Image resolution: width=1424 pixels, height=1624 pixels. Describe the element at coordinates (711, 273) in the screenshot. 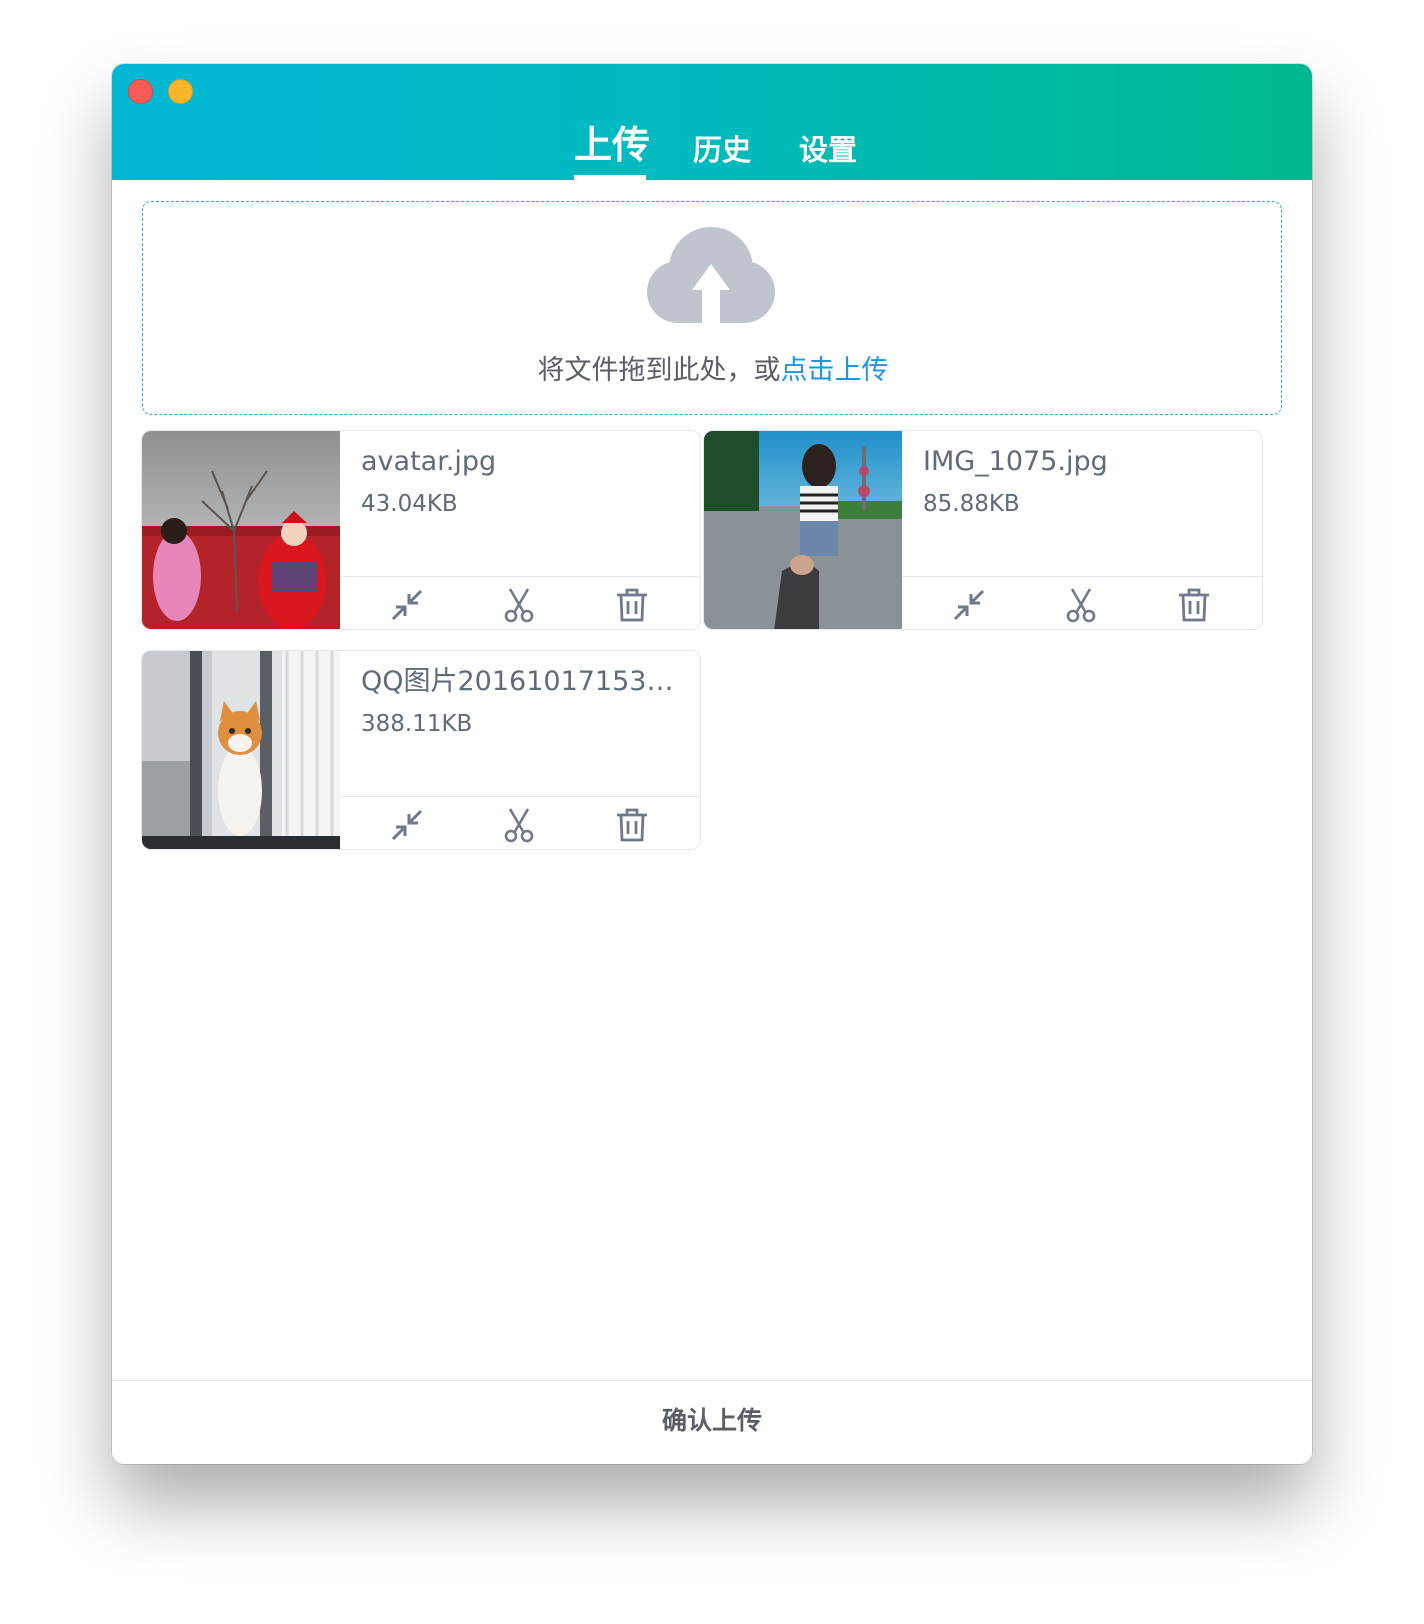

I see `cloud-upload-icon` at that location.